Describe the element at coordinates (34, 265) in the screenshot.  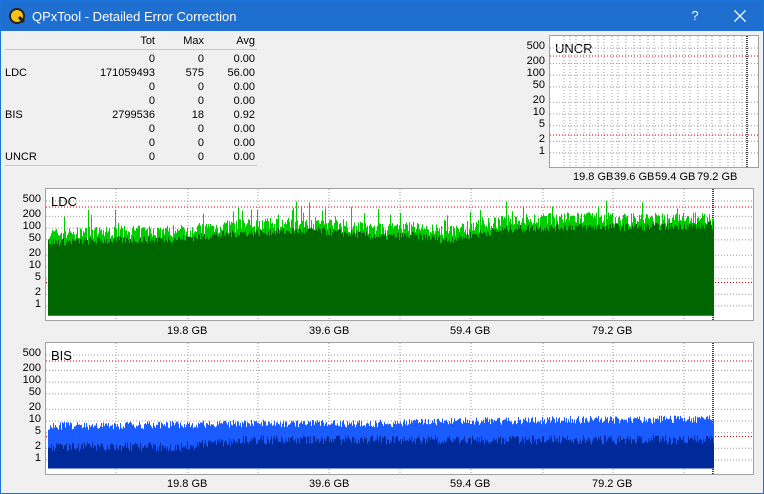
I see `ldc-y-tick-5: 10` at that location.